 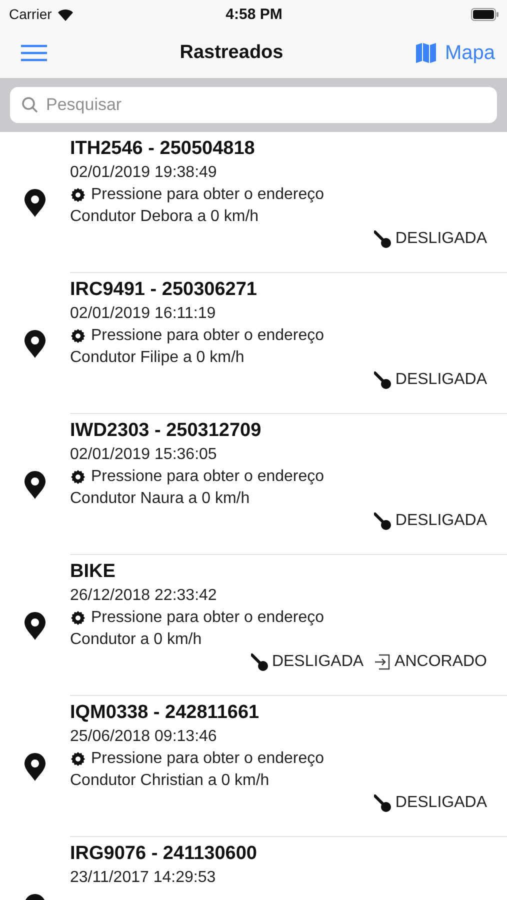 What do you see at coordinates (165, 217) in the screenshot?
I see `driver-speed: Condutor Debora a 0 km/h` at bounding box center [165, 217].